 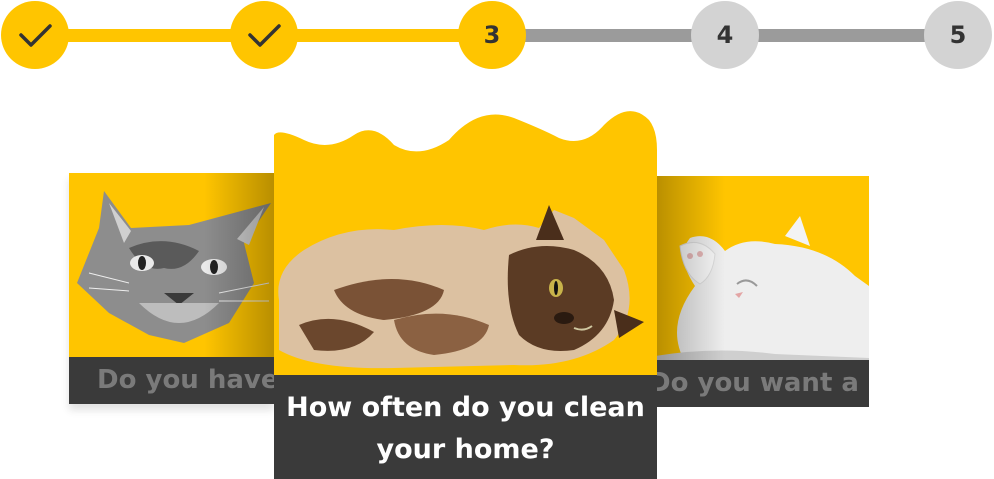 I want to click on step-number: 4, so click(x=725, y=35).